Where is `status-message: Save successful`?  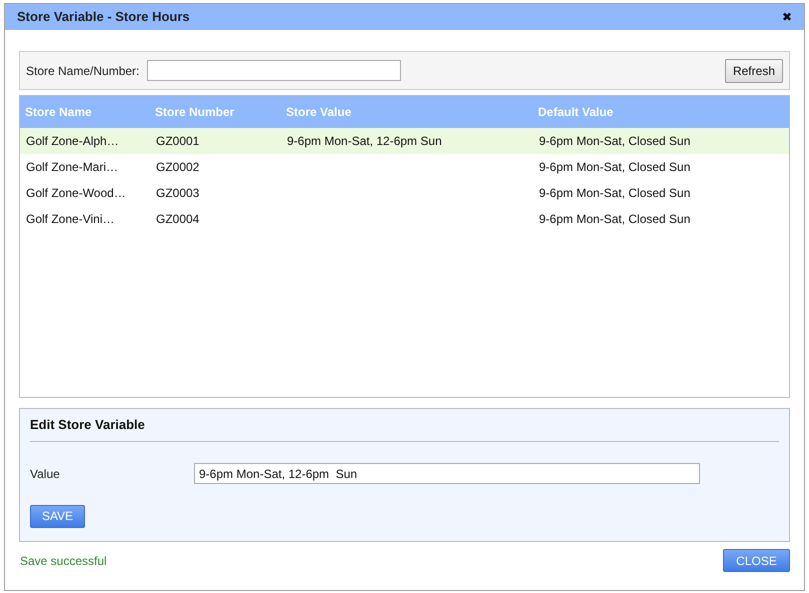
status-message: Save successful is located at coordinates (63, 561).